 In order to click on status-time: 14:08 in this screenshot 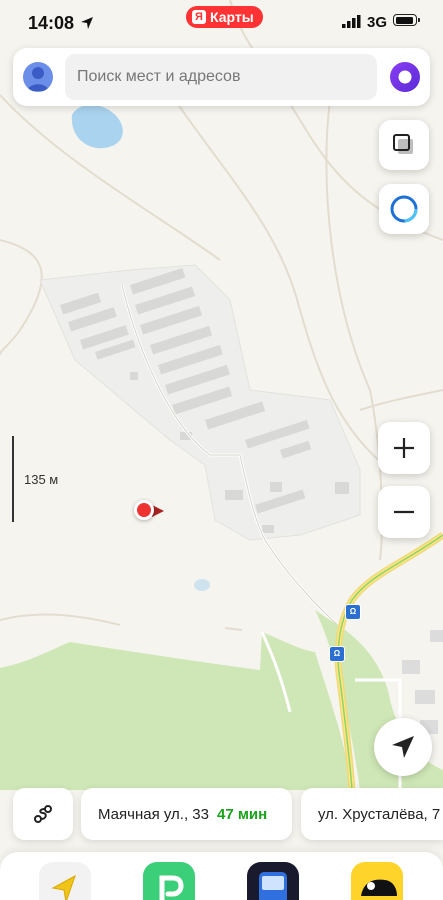, I will do `click(51, 23)`.